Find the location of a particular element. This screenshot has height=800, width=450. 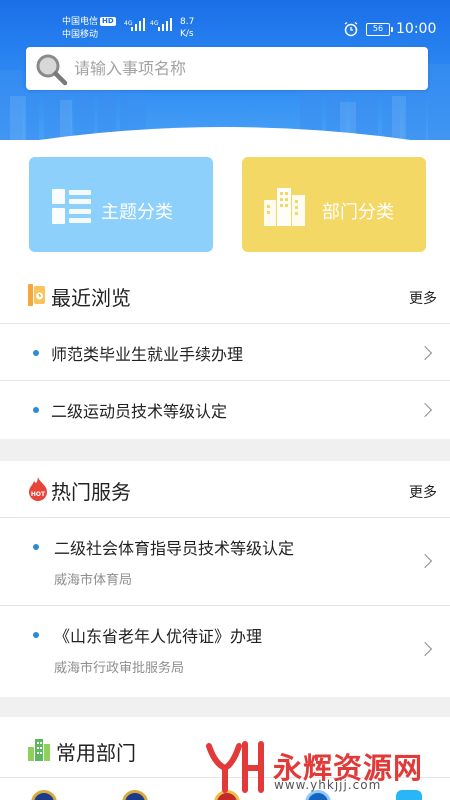

department-category-label: 部门分类 is located at coordinates (358, 212).